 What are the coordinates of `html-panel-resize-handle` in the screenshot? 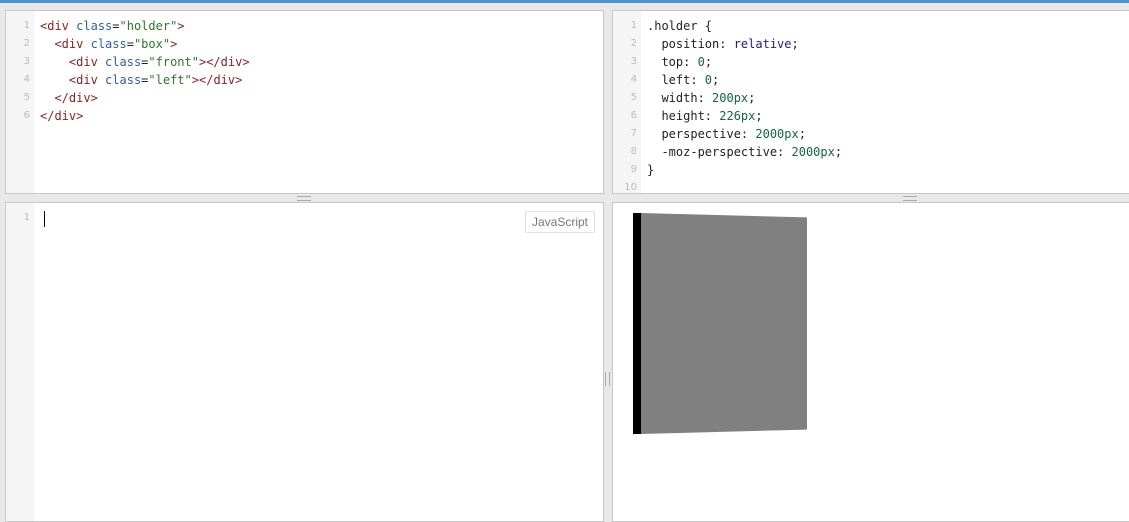 It's located at (304, 198).